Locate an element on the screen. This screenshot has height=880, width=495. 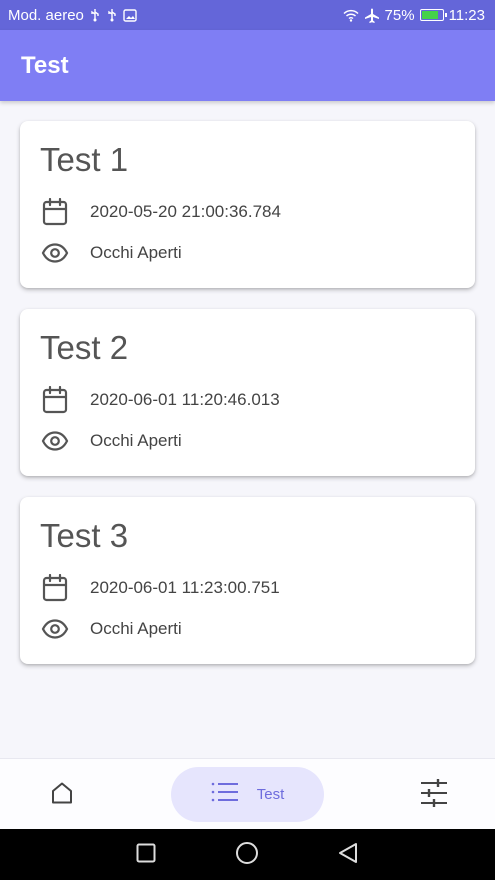
test-title: Test 3 is located at coordinates (84, 535).